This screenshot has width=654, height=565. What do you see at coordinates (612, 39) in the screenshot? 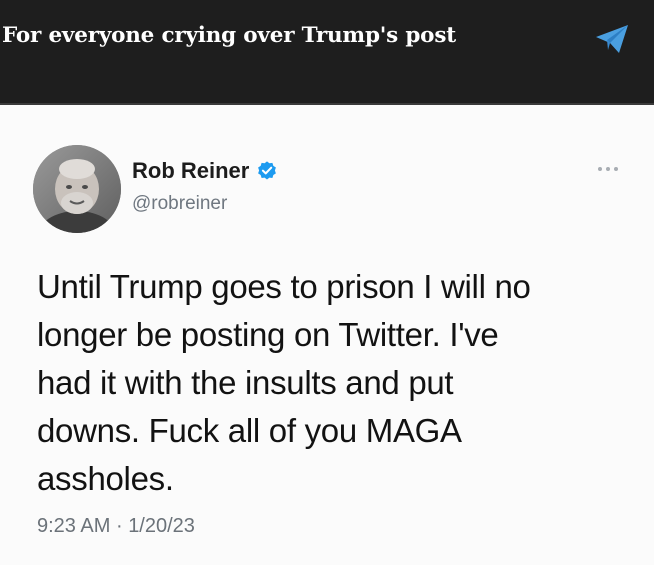
I see `telegram-send-icon` at bounding box center [612, 39].